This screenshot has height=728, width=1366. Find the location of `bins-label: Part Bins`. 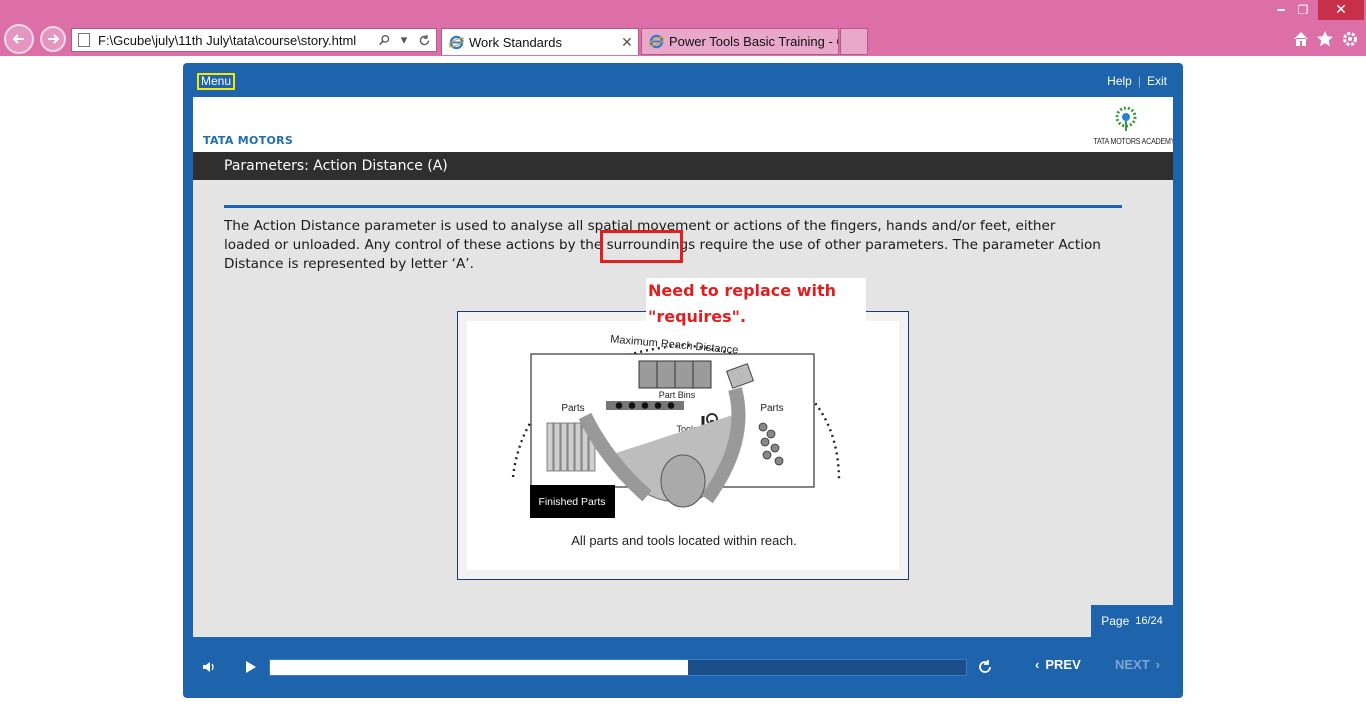

bins-label: Part Bins is located at coordinates (677, 395).